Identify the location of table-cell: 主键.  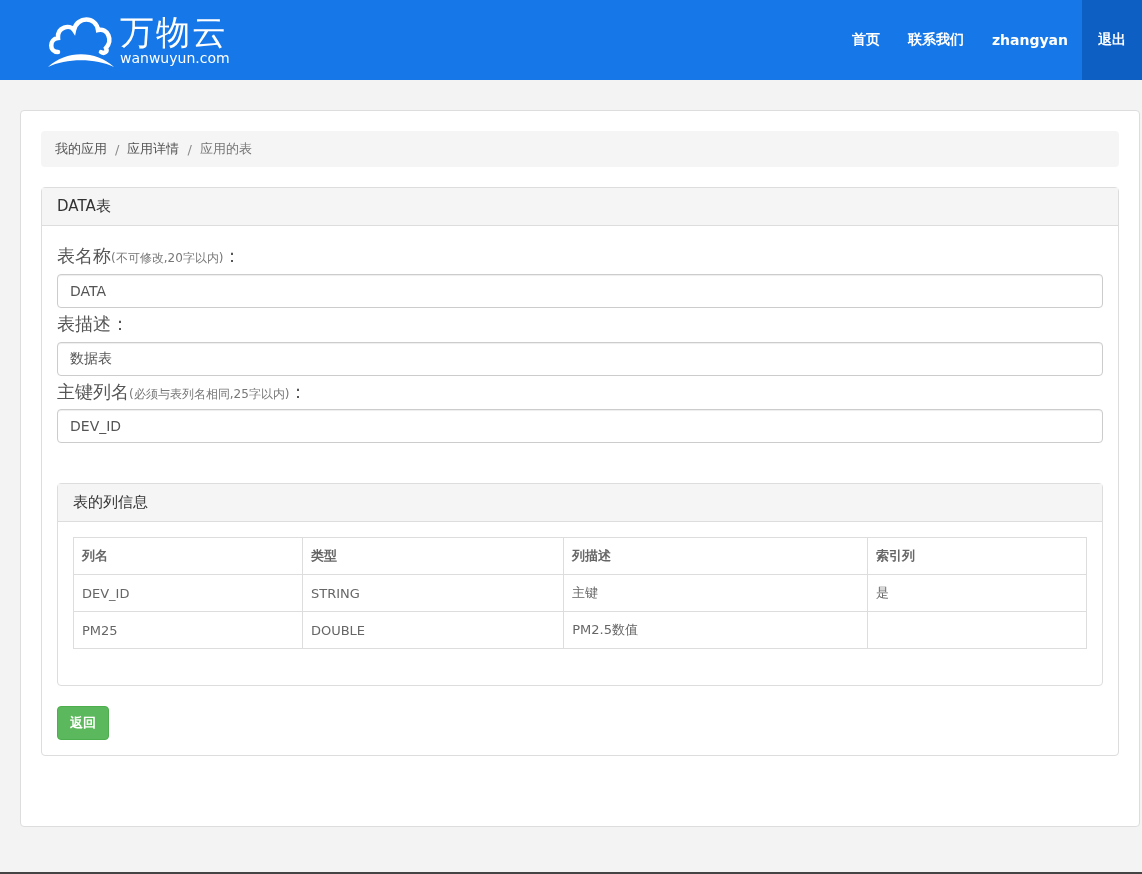
(715, 593).